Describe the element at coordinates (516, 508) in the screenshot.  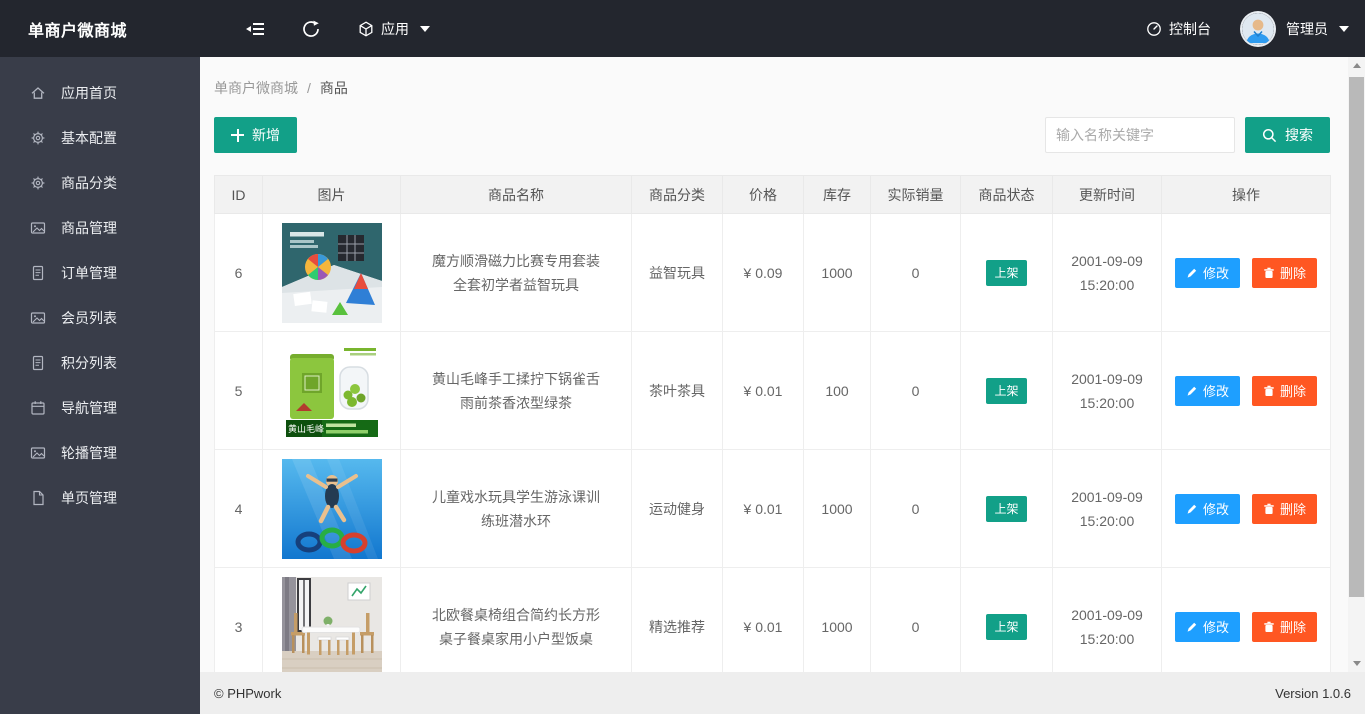
I see `cell-name: 儿童戏水玩具学生游泳课训练班潜水环` at that location.